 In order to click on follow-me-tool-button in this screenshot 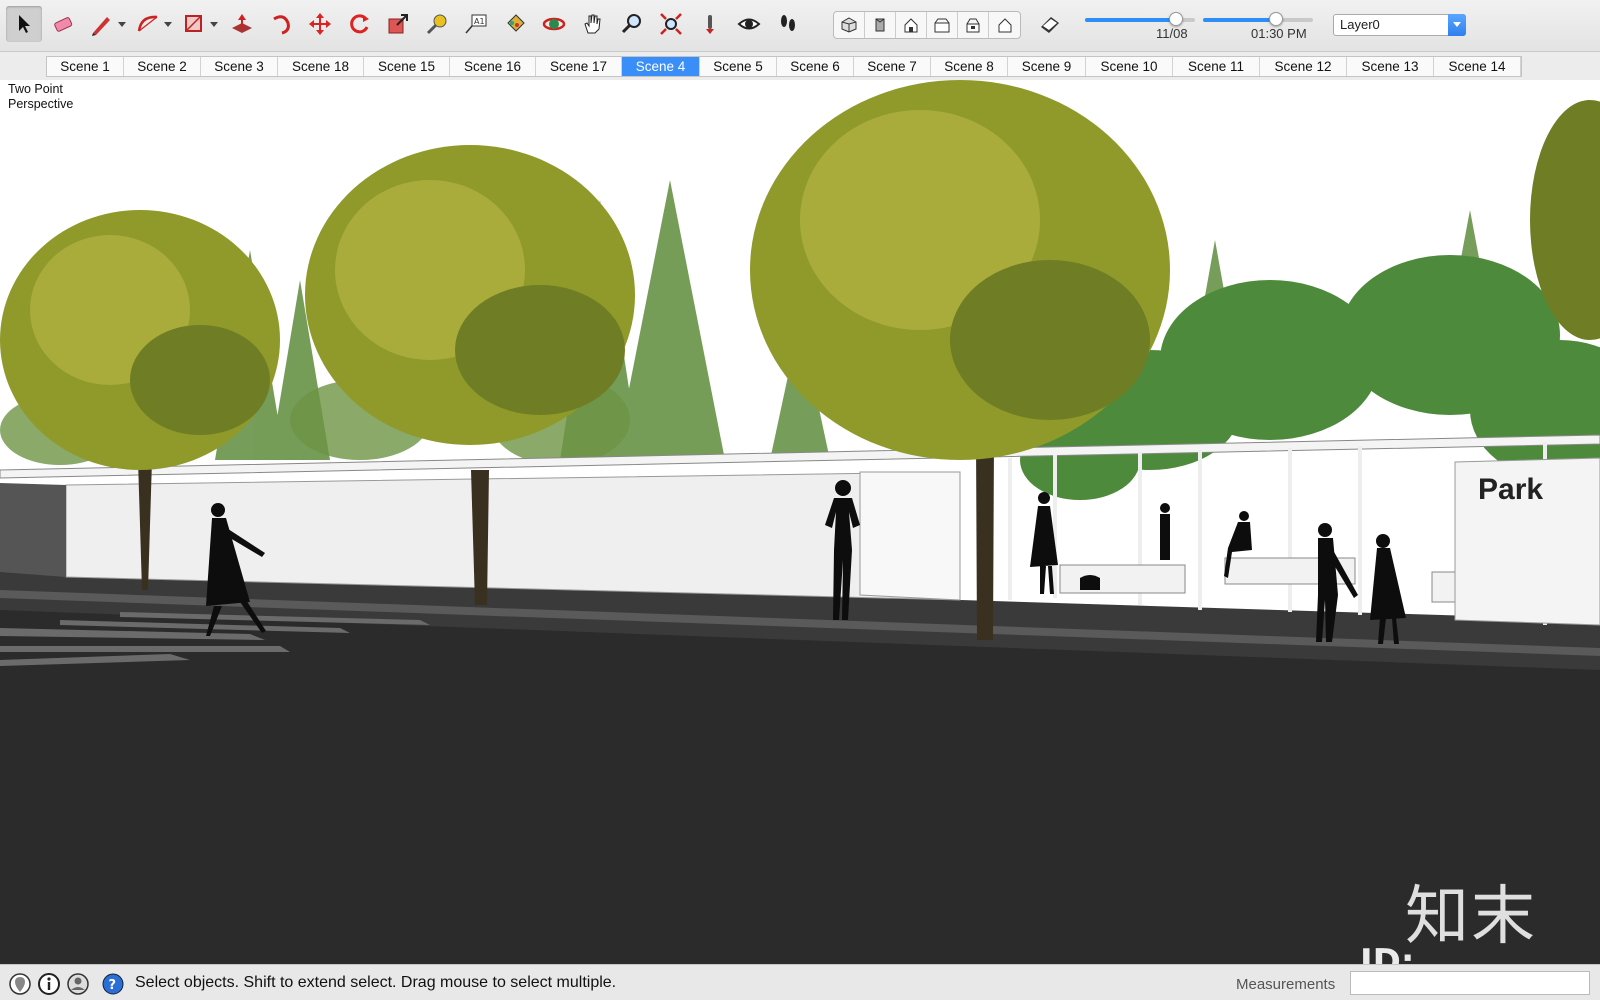, I will do `click(281, 24)`.